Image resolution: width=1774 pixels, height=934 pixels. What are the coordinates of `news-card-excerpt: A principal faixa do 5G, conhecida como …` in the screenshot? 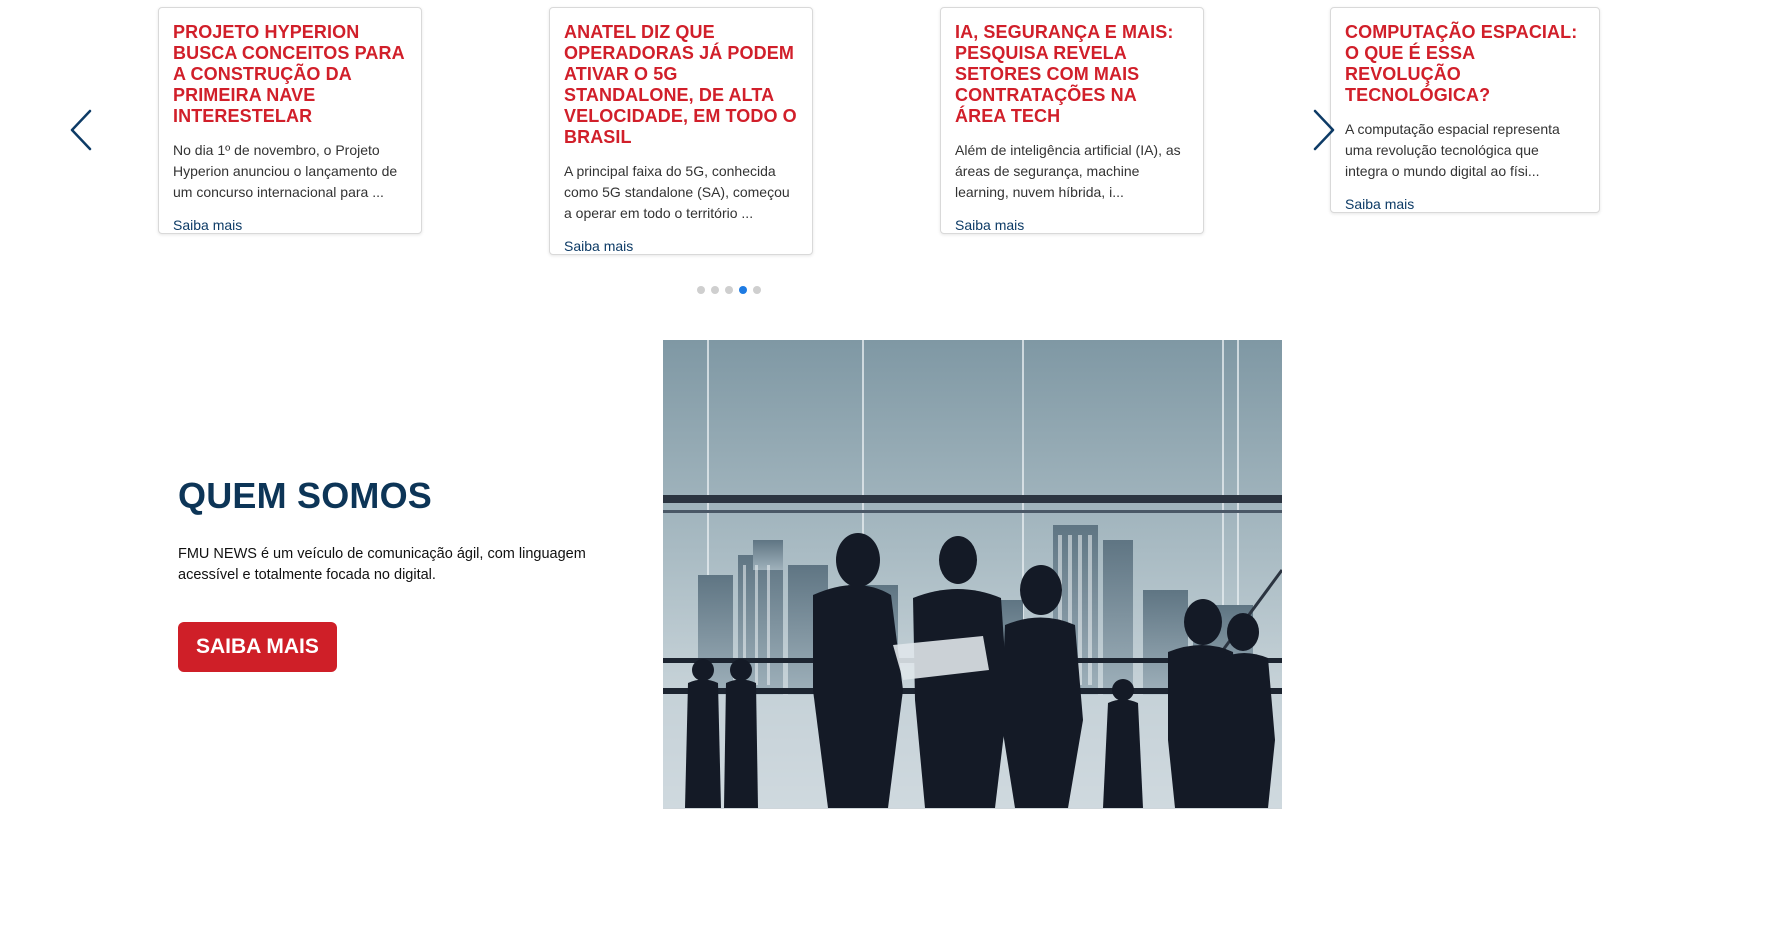 It's located at (677, 192).